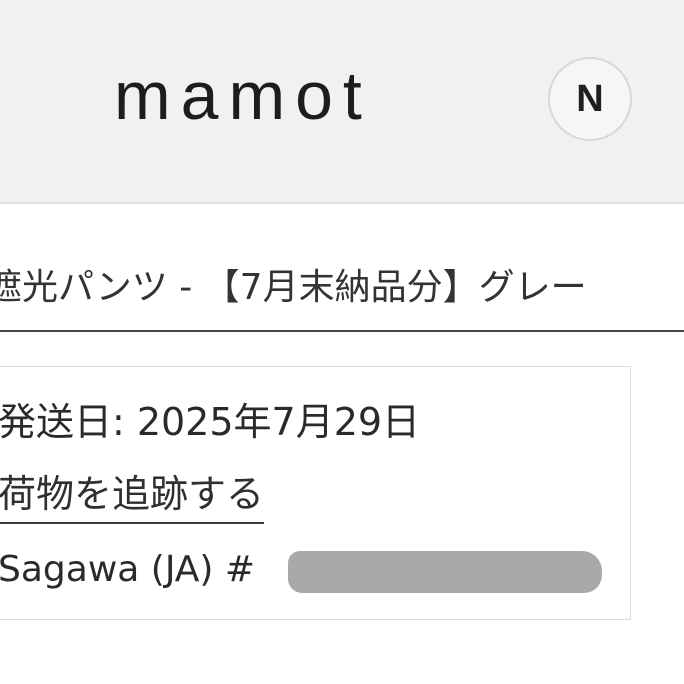 The width and height of the screenshot is (684, 684). What do you see at coordinates (342, 331) in the screenshot?
I see `product-link-underline` at bounding box center [342, 331].